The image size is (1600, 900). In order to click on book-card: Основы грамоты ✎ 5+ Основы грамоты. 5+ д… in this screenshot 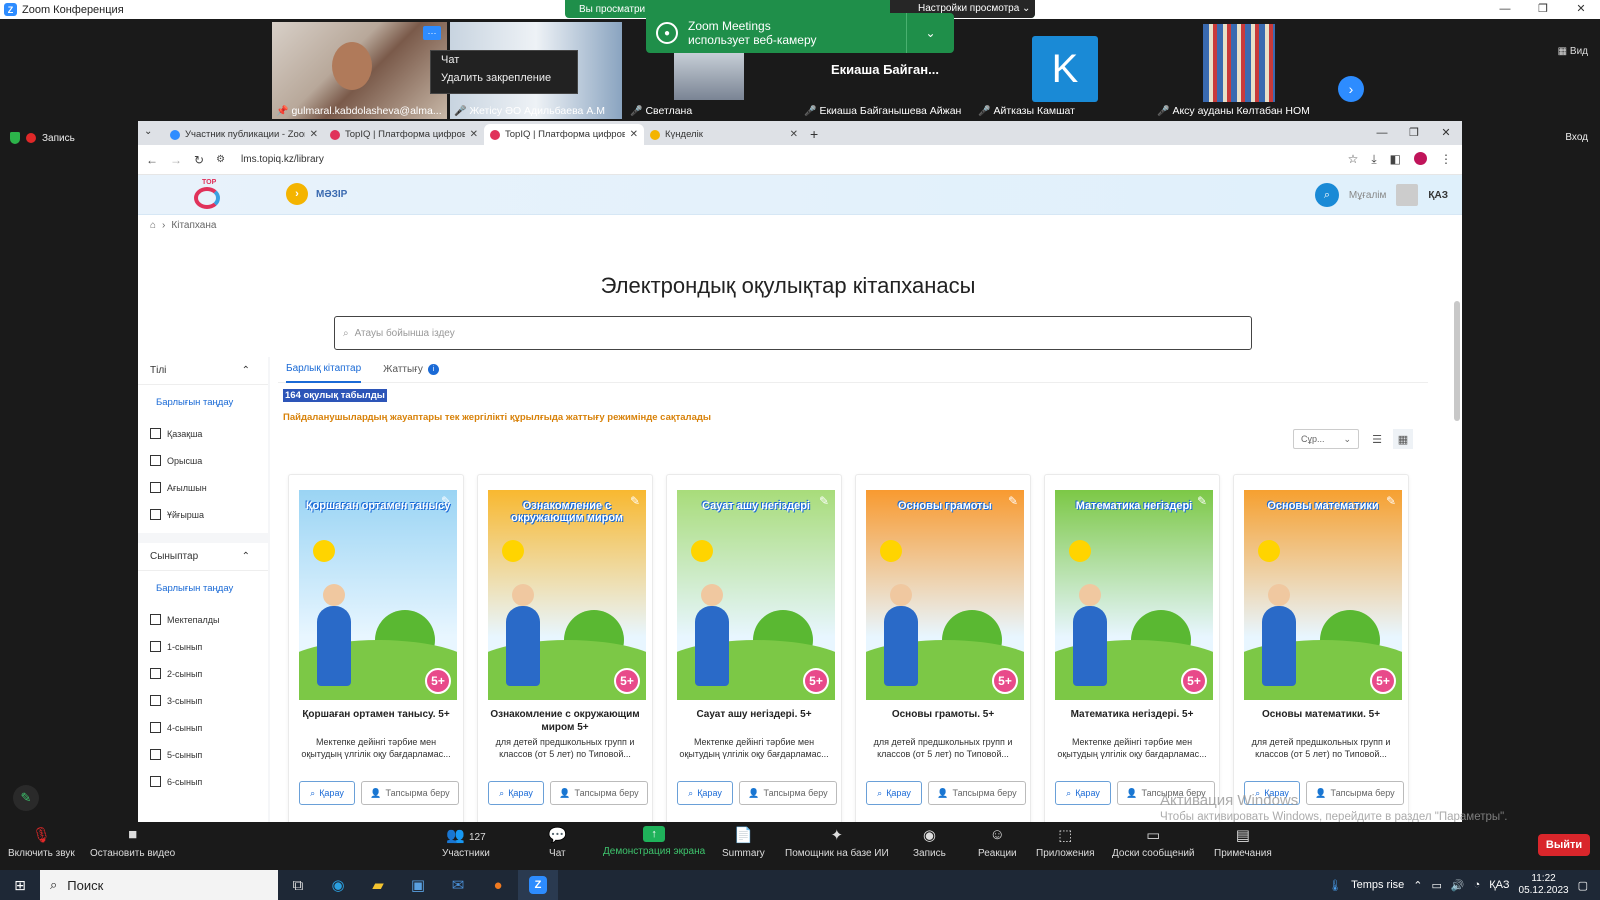, I will do `click(943, 648)`.